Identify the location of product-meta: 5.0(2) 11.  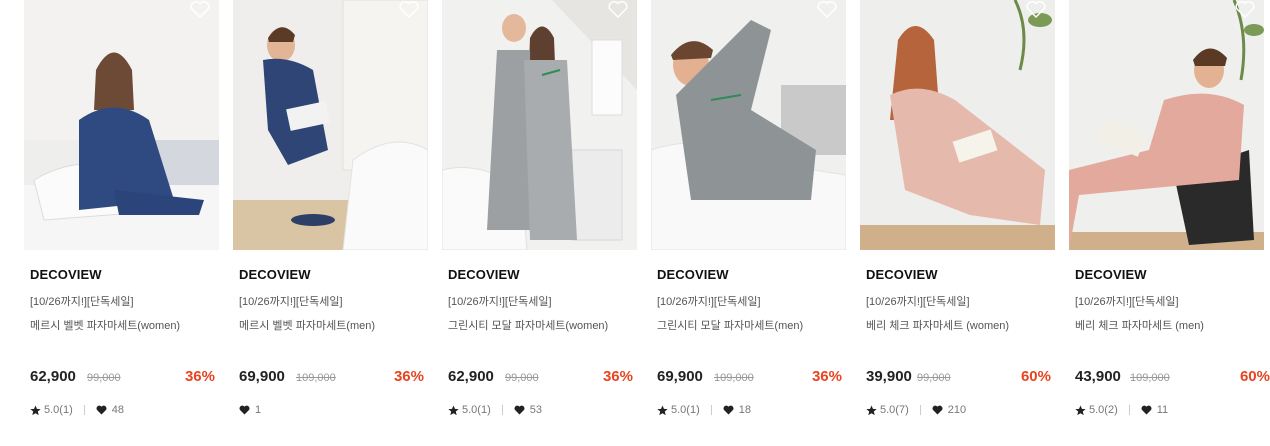
(1121, 410).